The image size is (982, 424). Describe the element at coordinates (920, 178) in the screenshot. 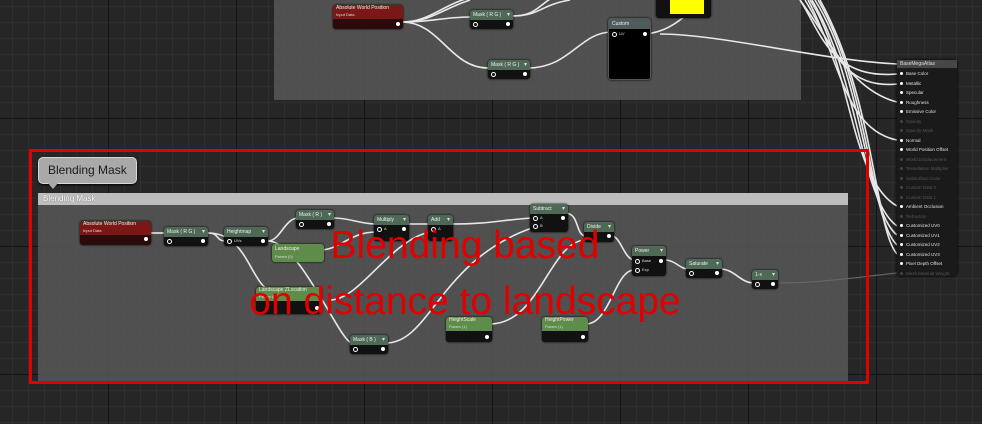

I see `material-pin-row: Subsurface Color` at that location.